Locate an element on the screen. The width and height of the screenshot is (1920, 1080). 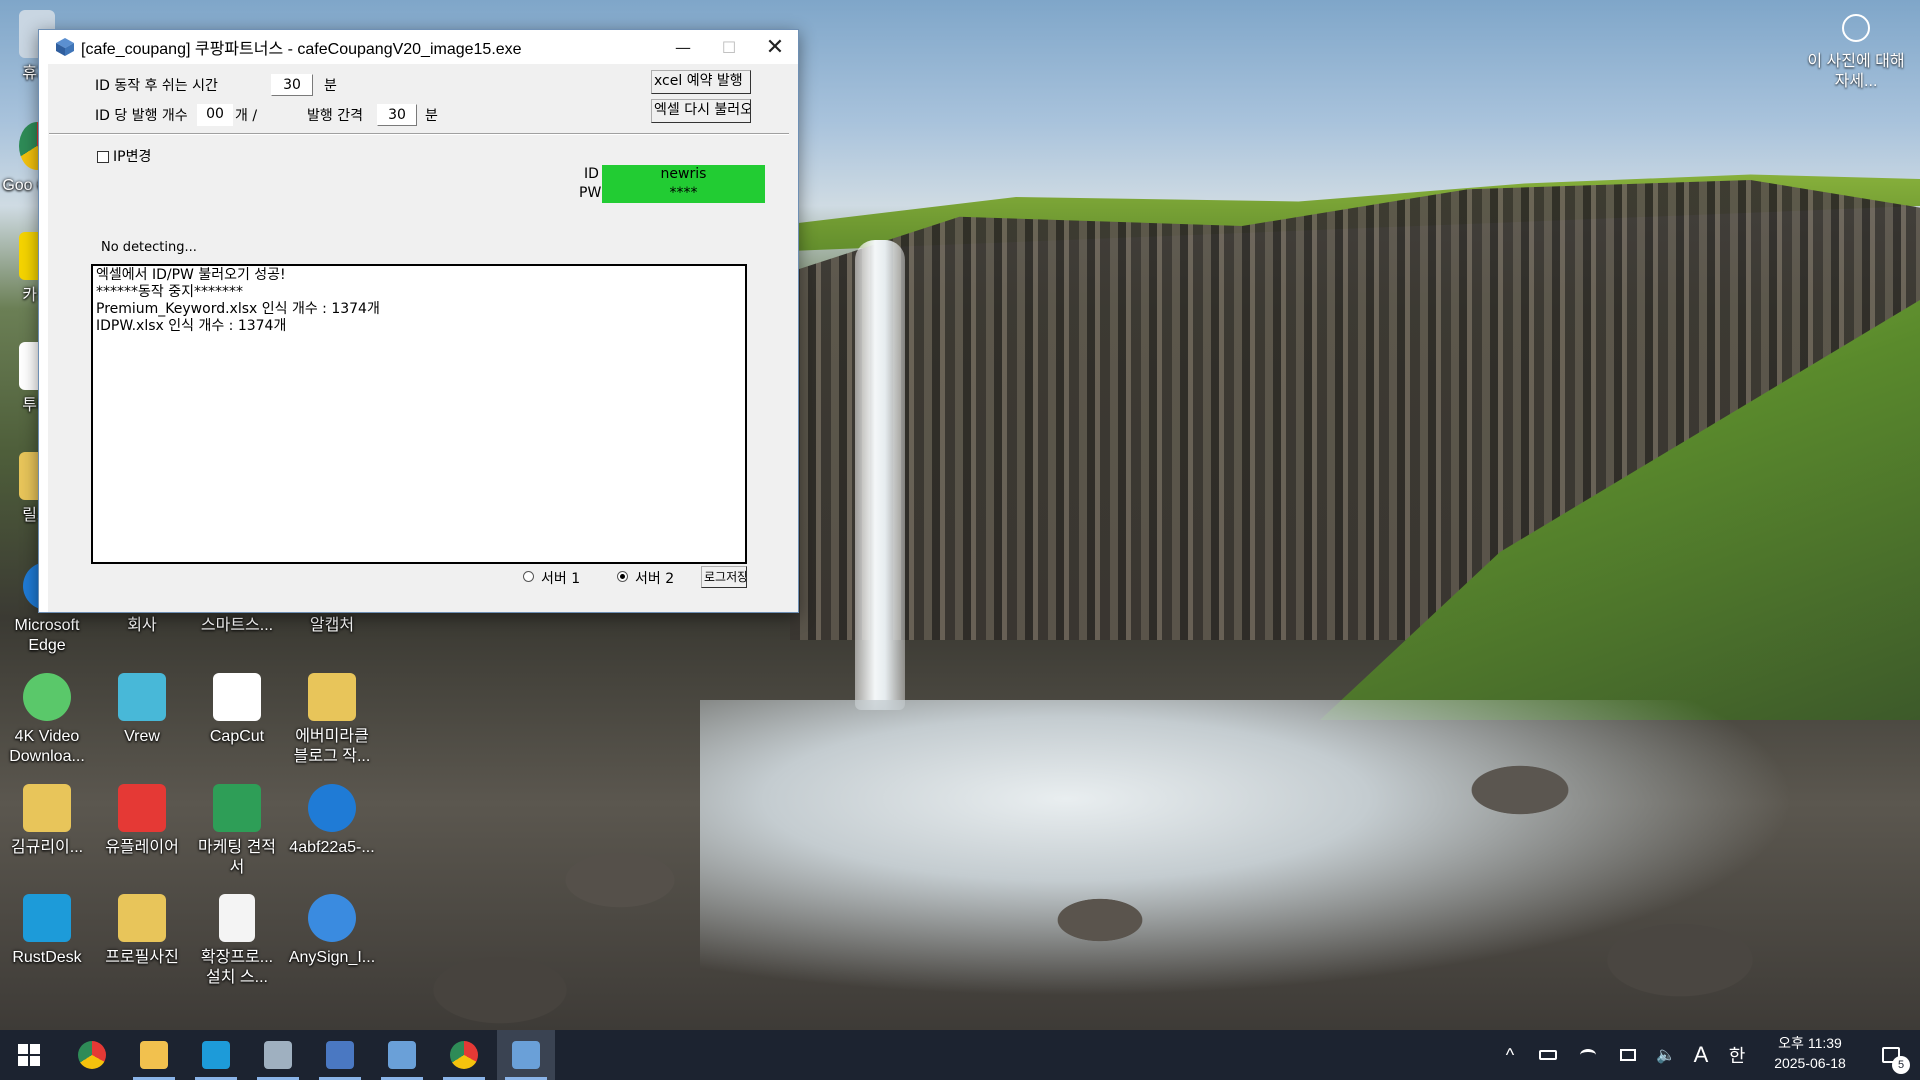
rest-time-input: 30 is located at coordinates (292, 85).